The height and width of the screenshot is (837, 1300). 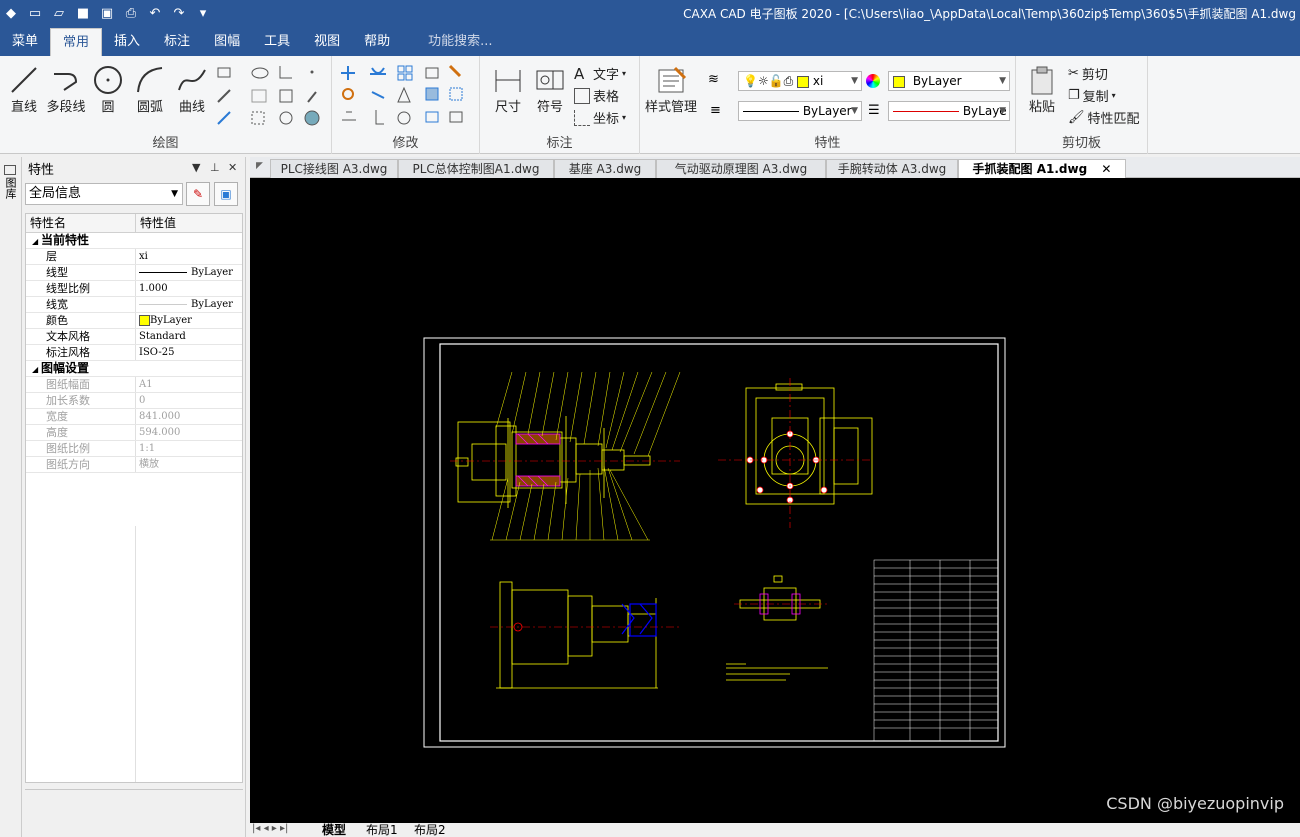 I want to click on prop-row: 标注风格 ISO-25, so click(x=134, y=353).